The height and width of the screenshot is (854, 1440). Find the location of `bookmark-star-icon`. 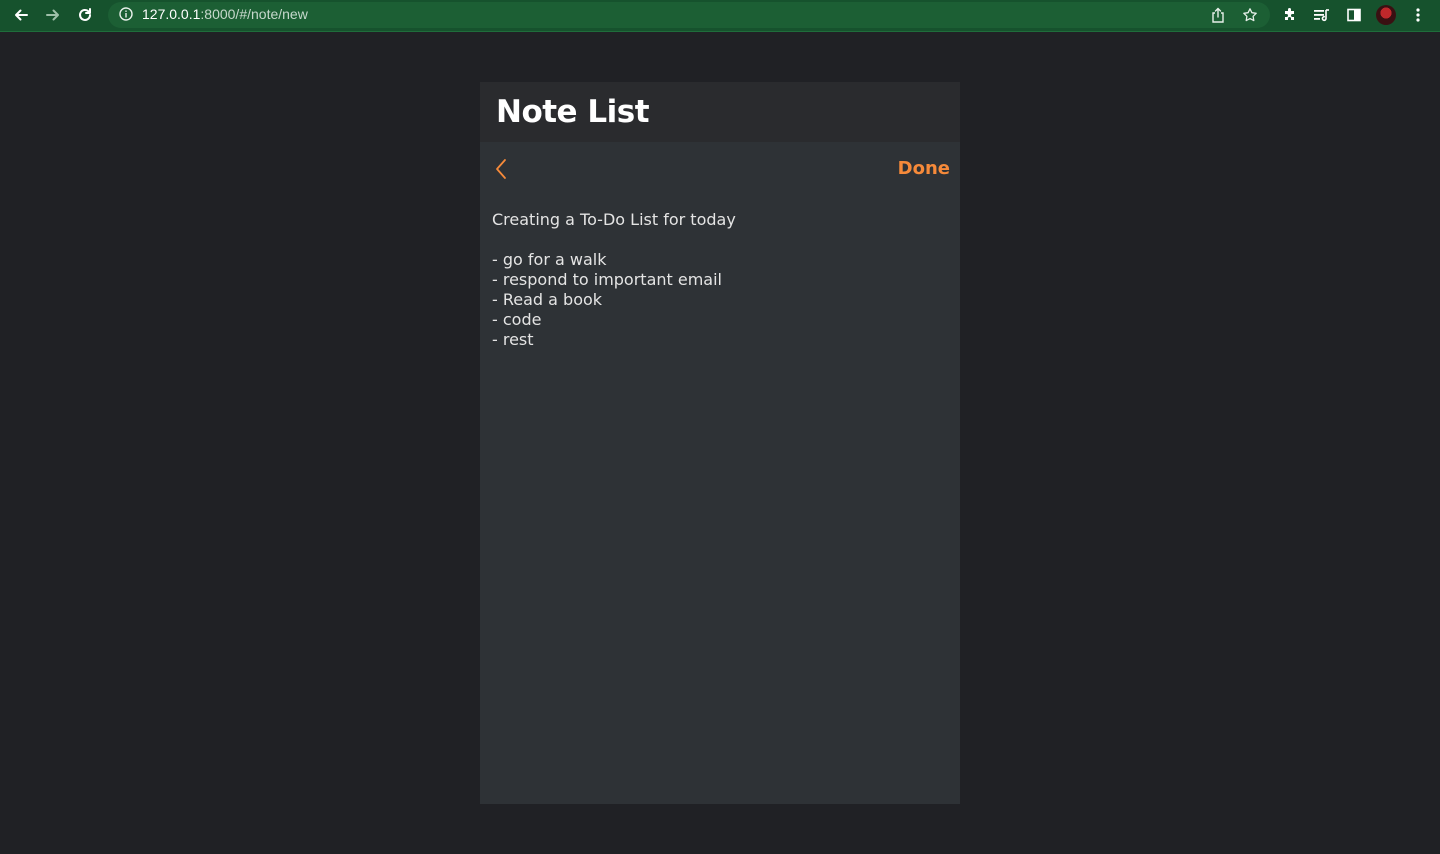

bookmark-star-icon is located at coordinates (1250, 15).